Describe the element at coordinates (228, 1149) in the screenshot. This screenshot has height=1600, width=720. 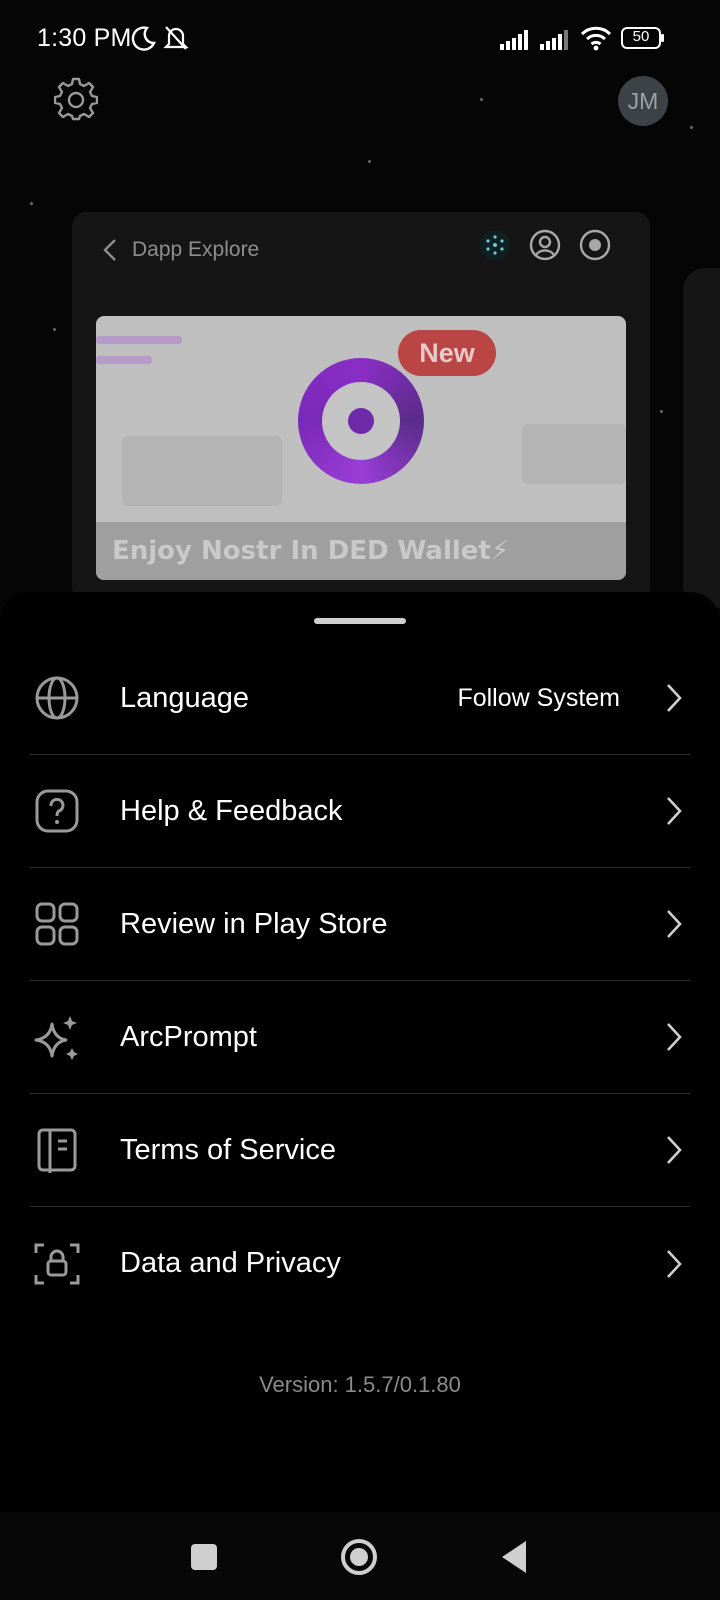
I see `menu-item-label: Terms of Service` at that location.